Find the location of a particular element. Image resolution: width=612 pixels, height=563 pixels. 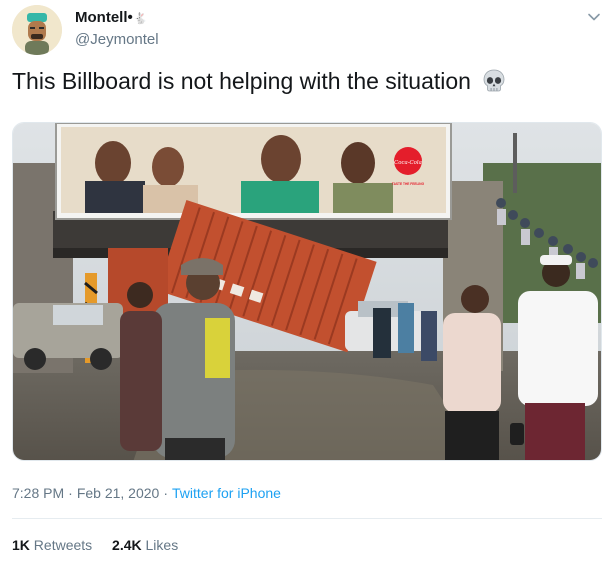

chevron-down-icon is located at coordinates (594, 17).